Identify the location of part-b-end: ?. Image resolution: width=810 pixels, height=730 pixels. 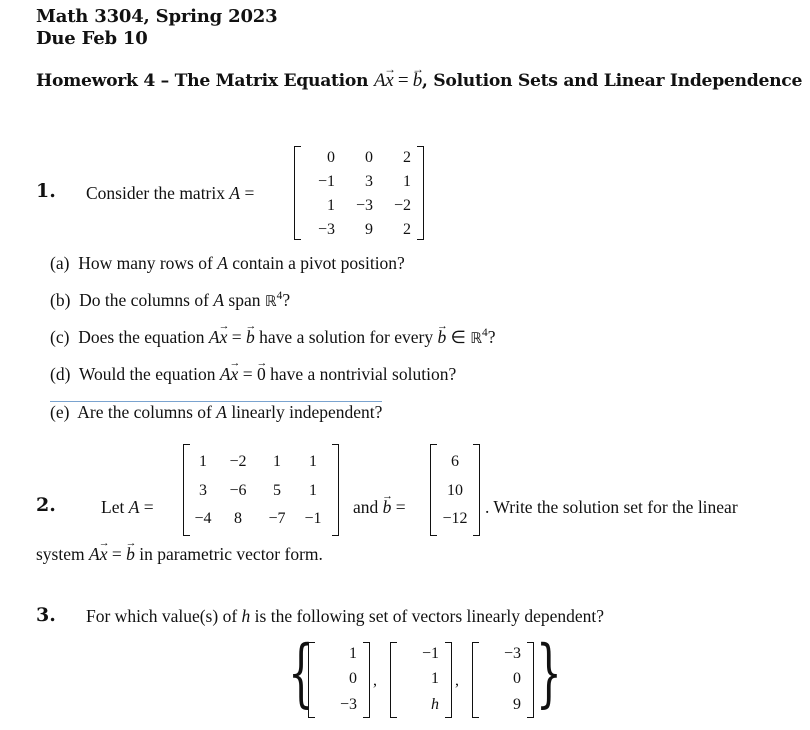
(286, 300).